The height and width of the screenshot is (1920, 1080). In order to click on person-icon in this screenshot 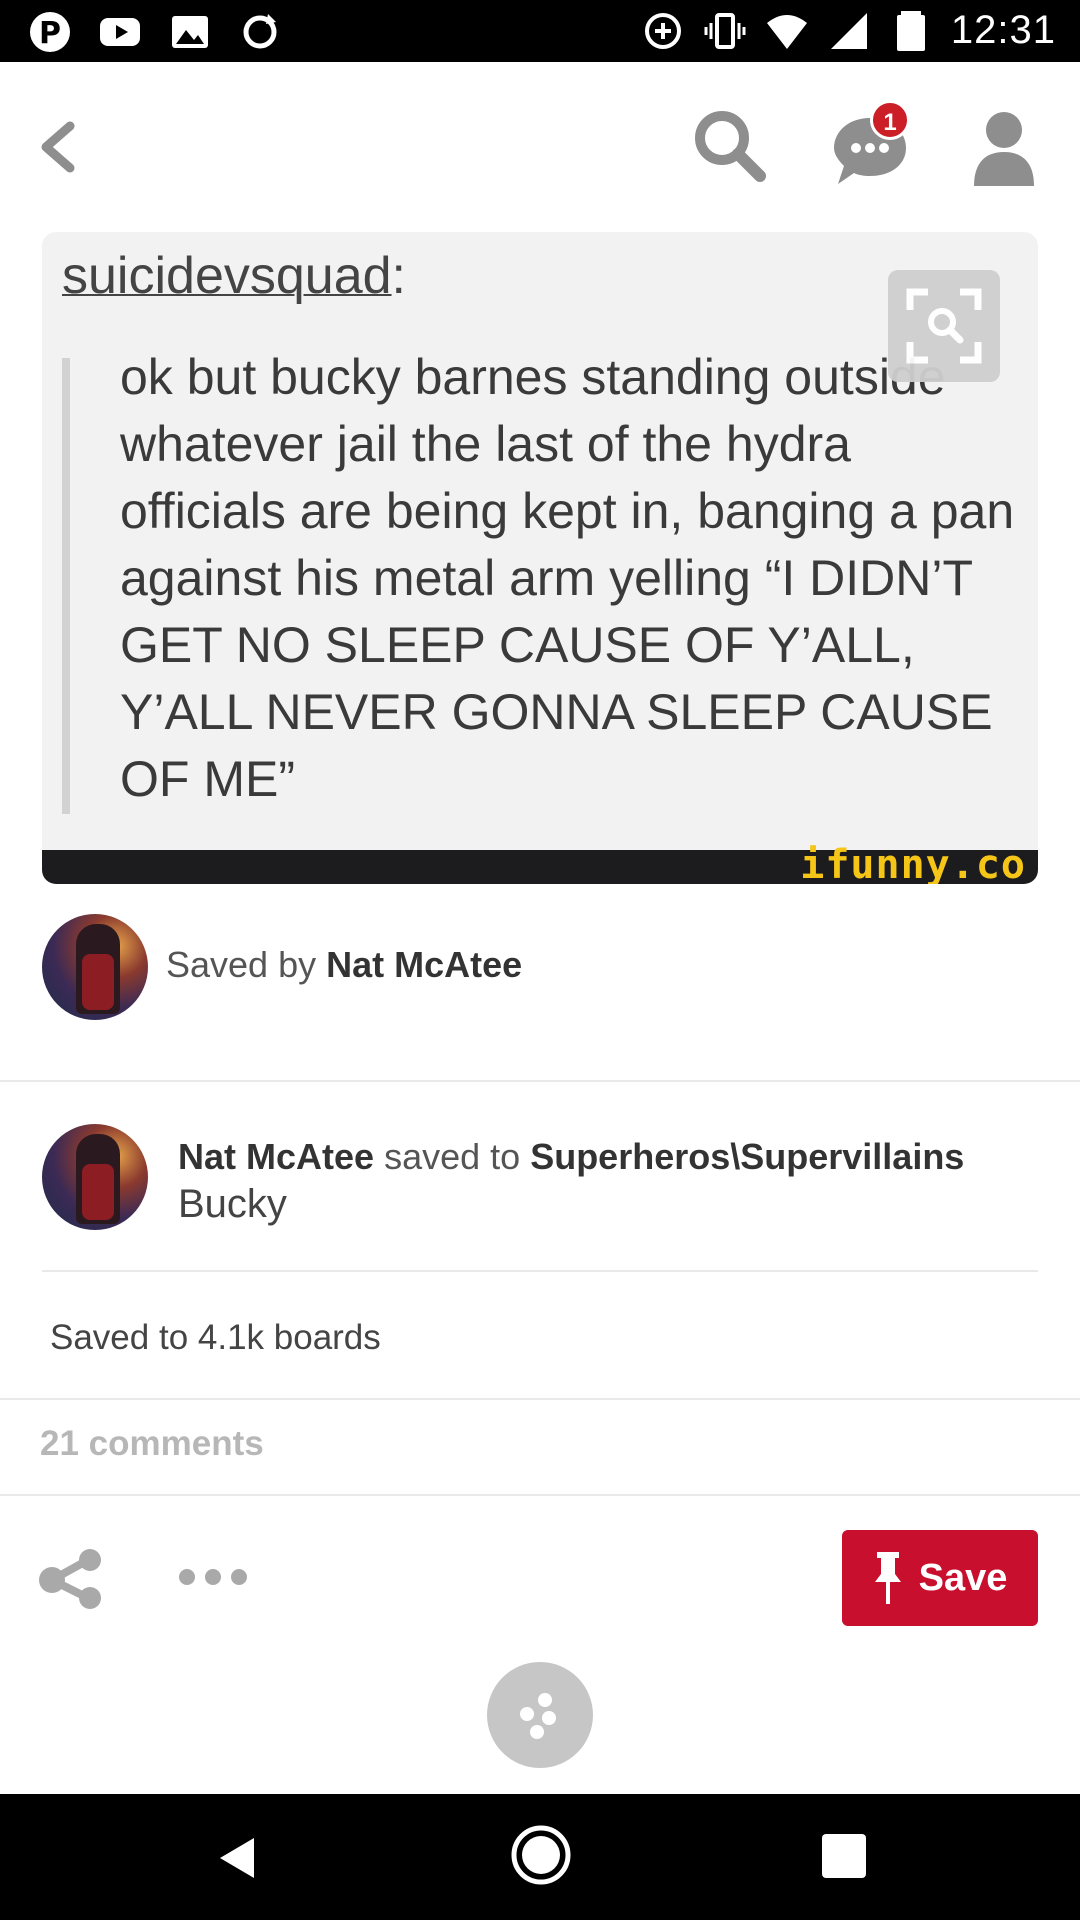, I will do `click(1004, 148)`.